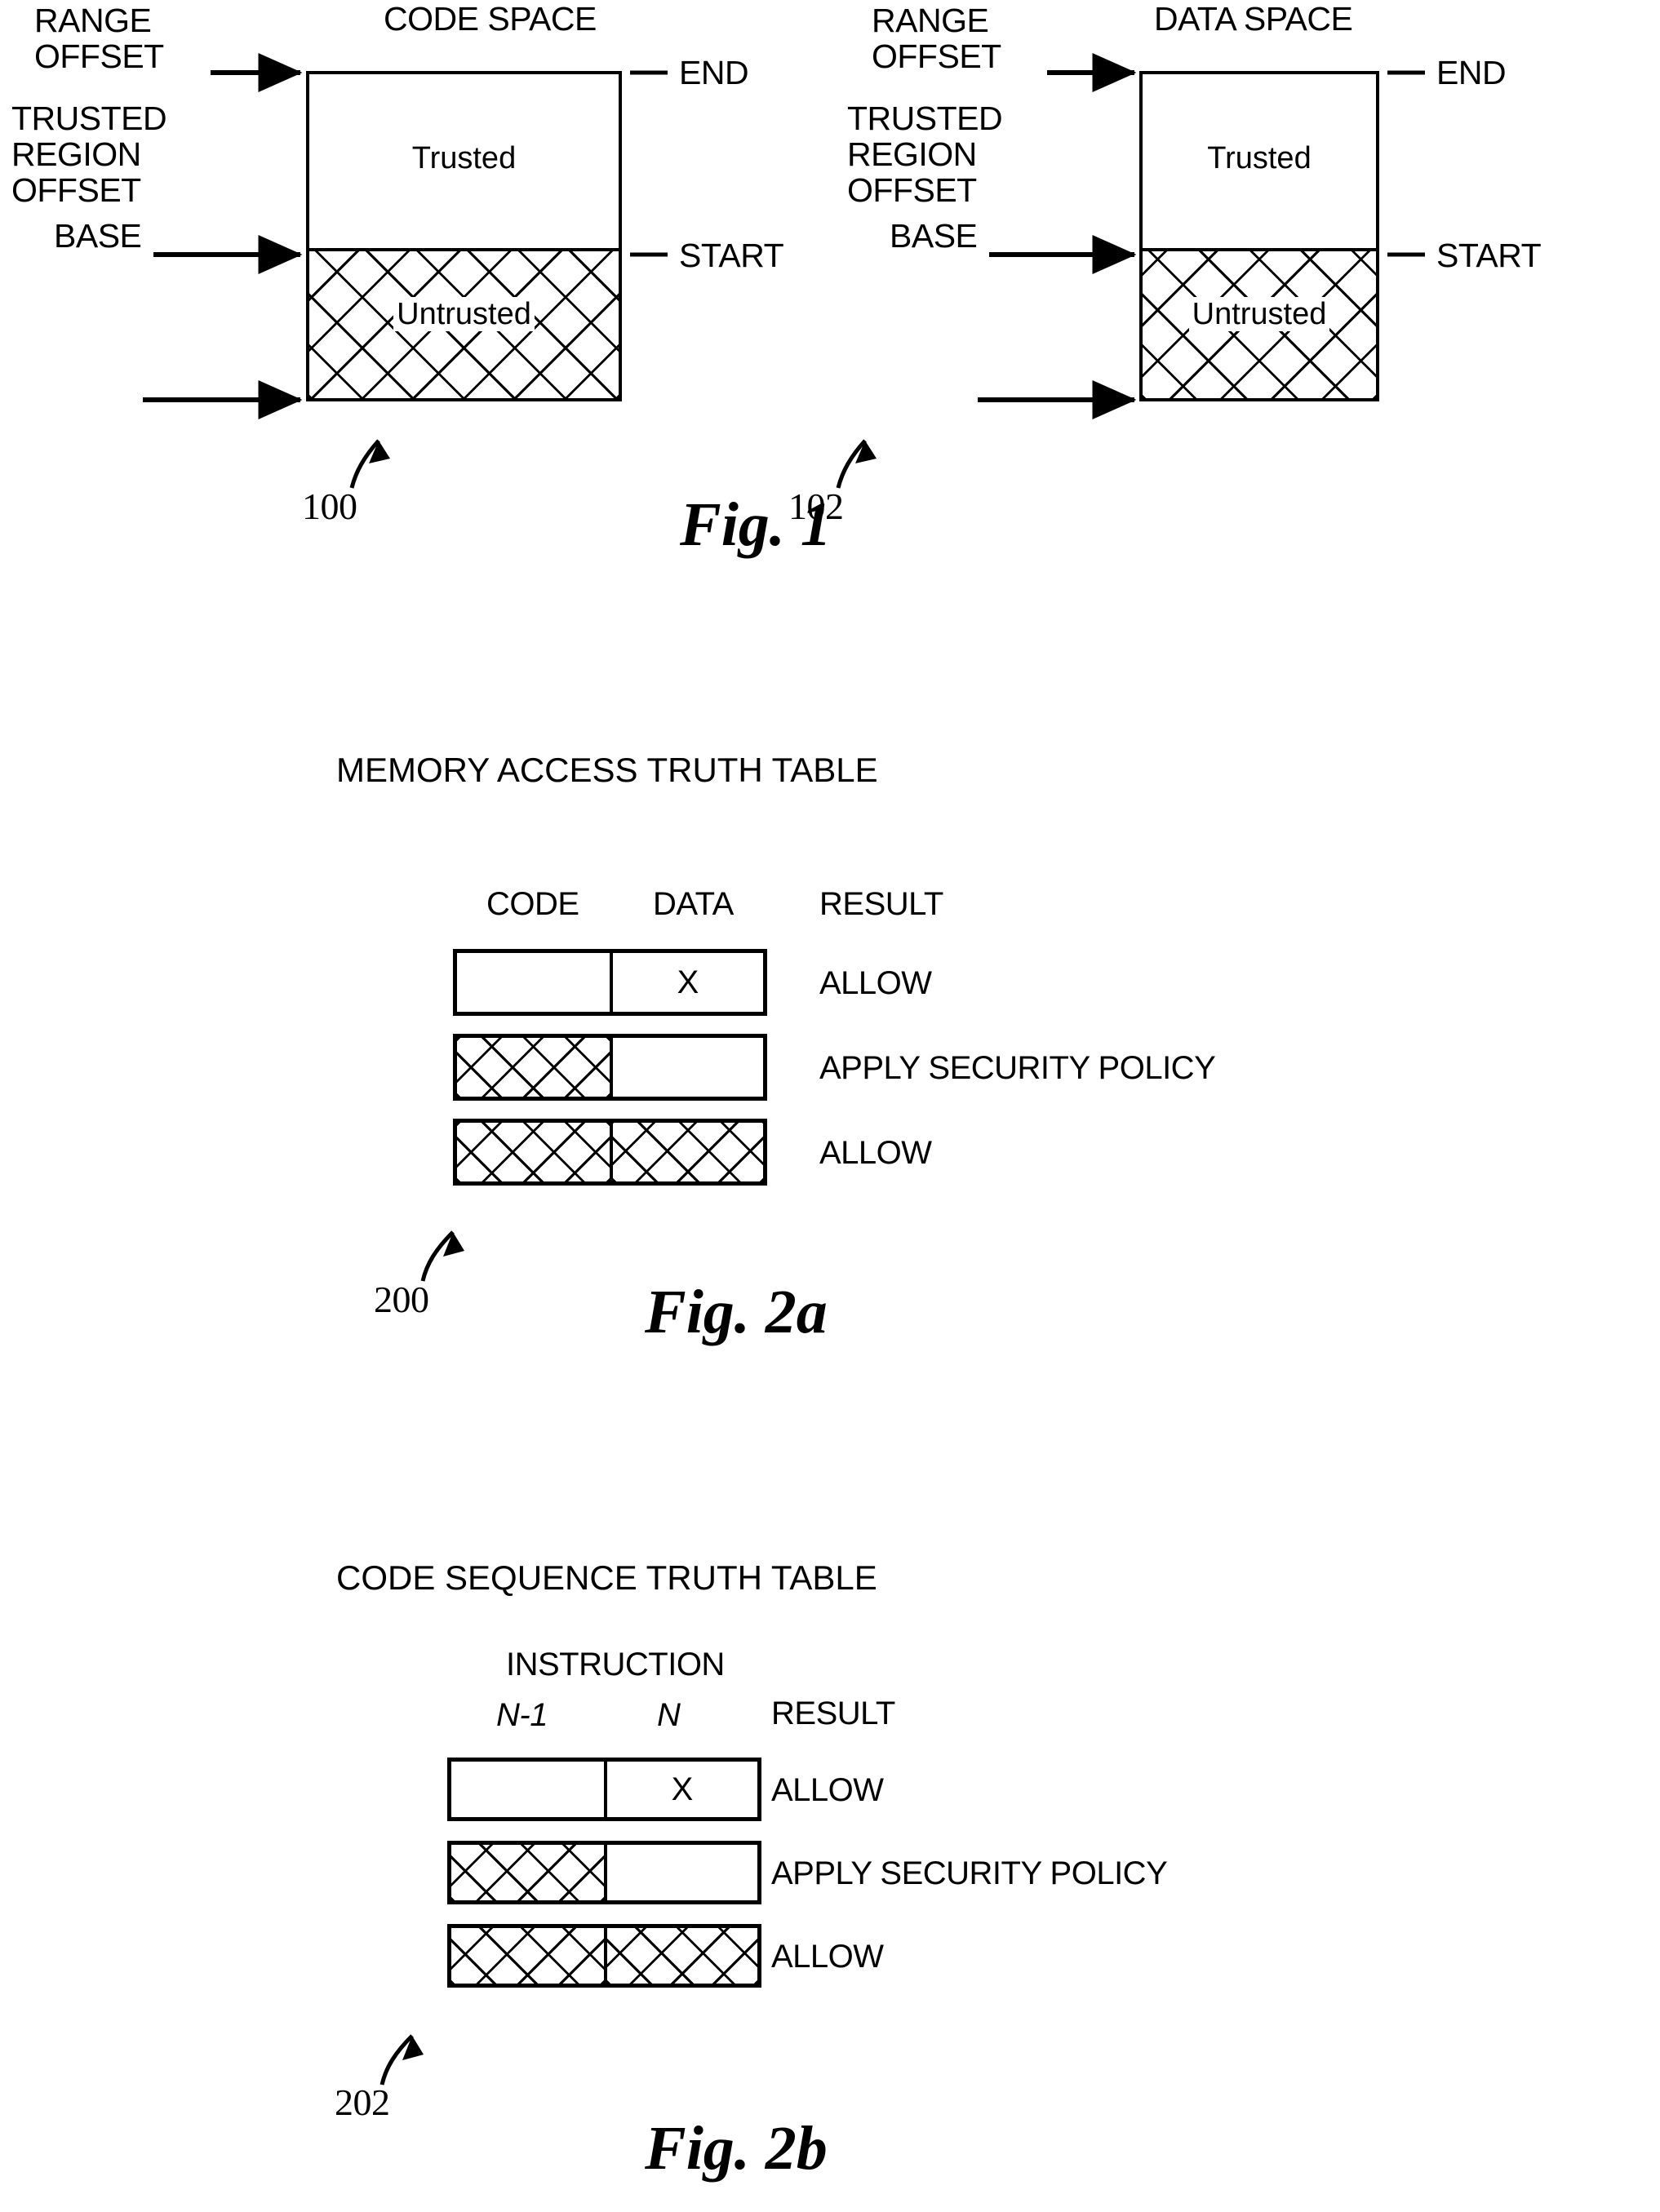  I want to click on trusted-region-offset-label-line1-data: TRUSTED, so click(925, 118).